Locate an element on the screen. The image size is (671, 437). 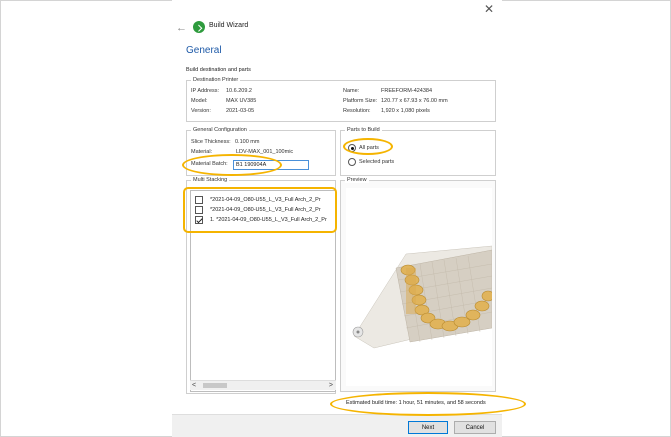
multi-stacking-label: Multi Stacking is located at coordinates (210, 180).